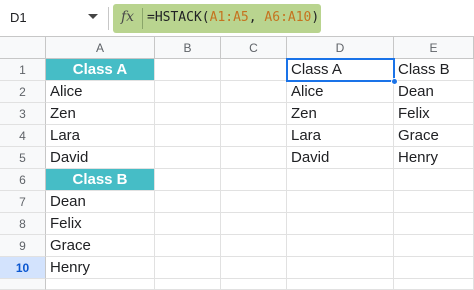 The width and height of the screenshot is (474, 290). I want to click on cell-d11, so click(340, 284).